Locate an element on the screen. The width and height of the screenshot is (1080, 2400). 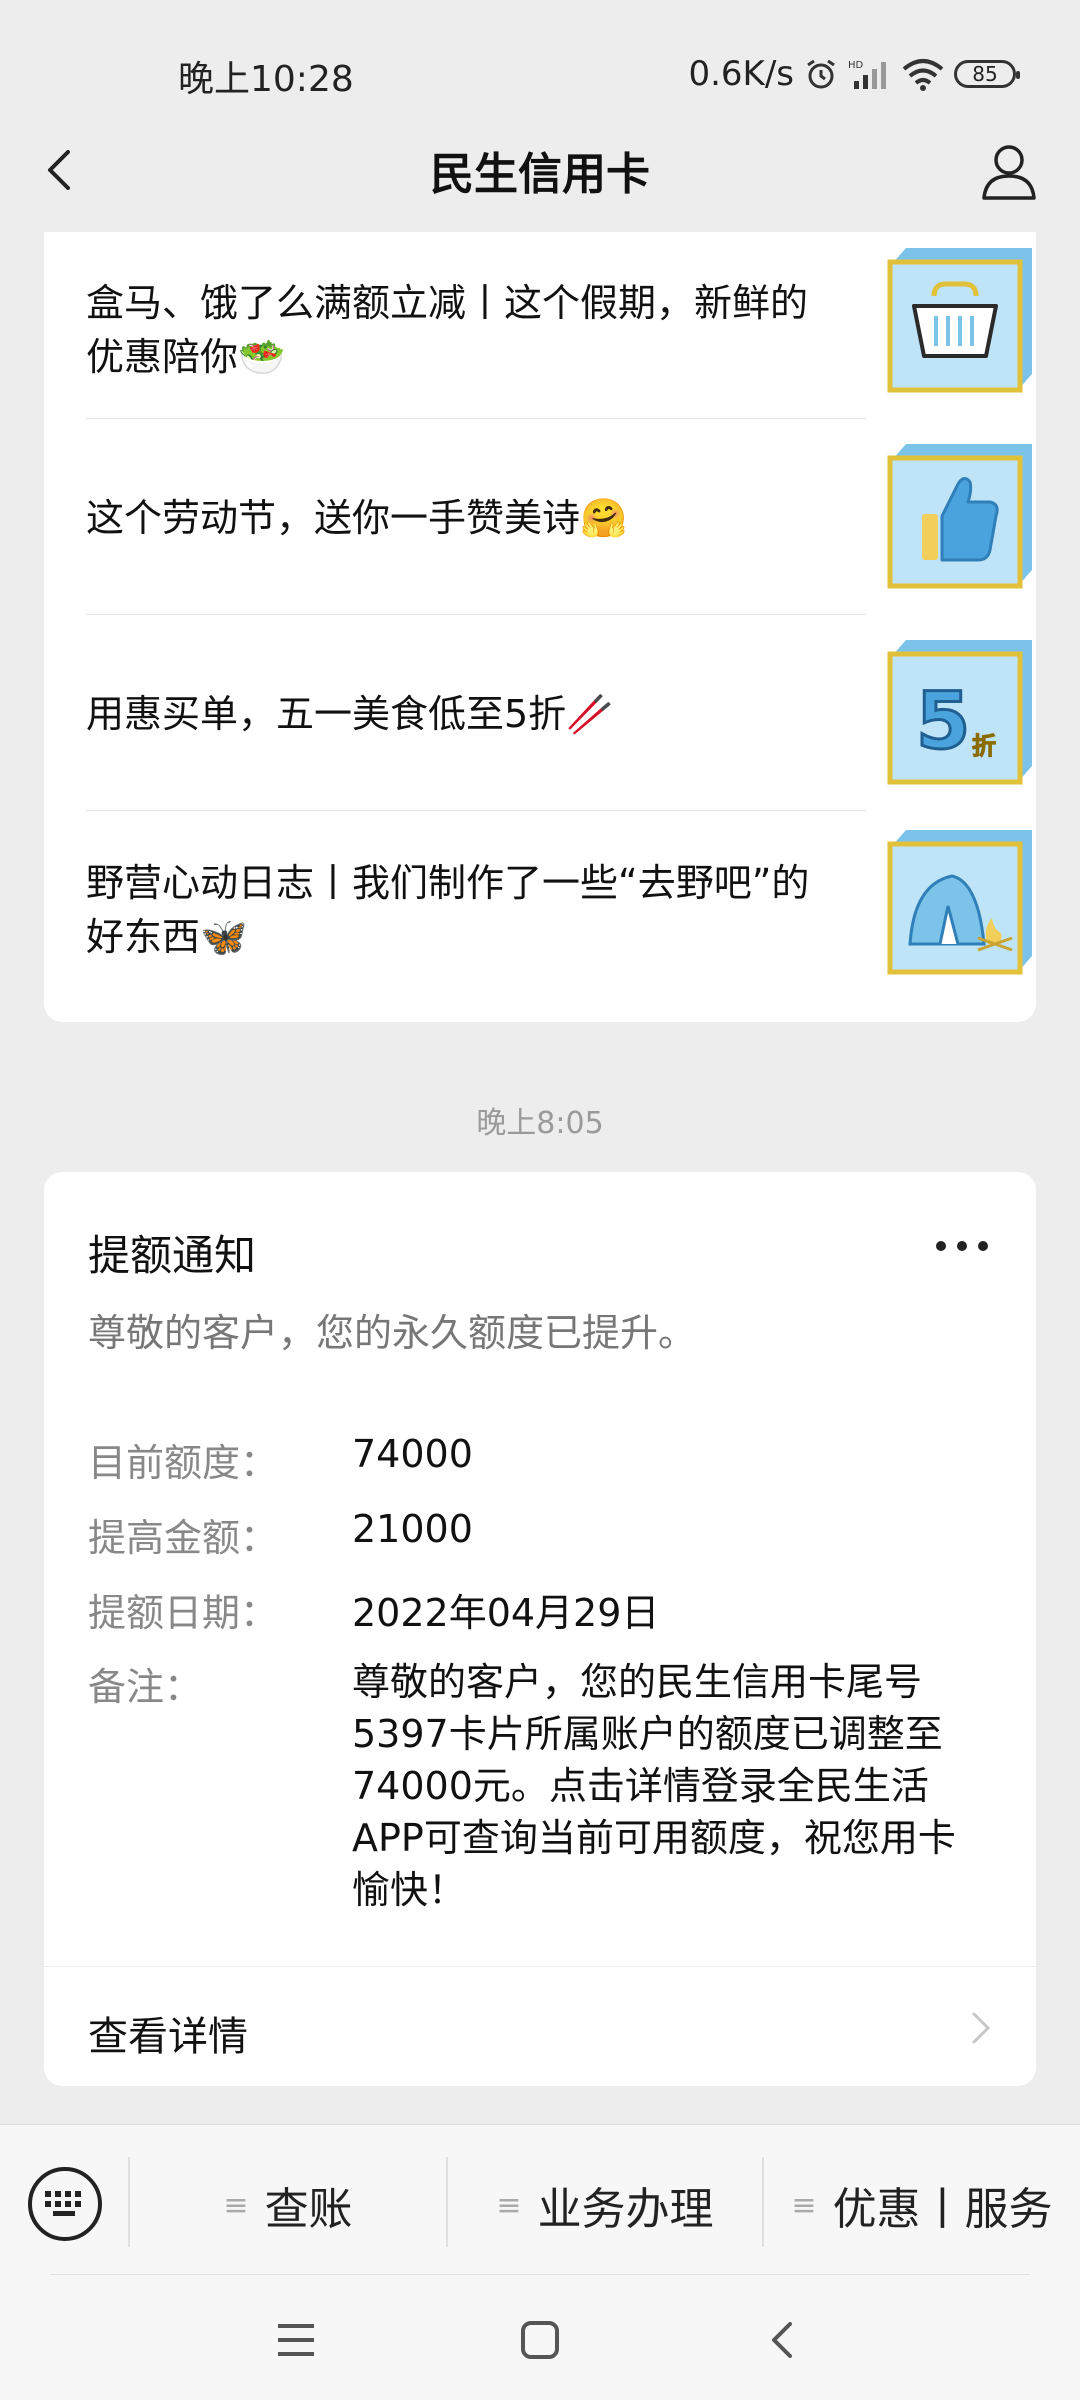
five-percent-off-icon: 5 折 is located at coordinates (961, 711).